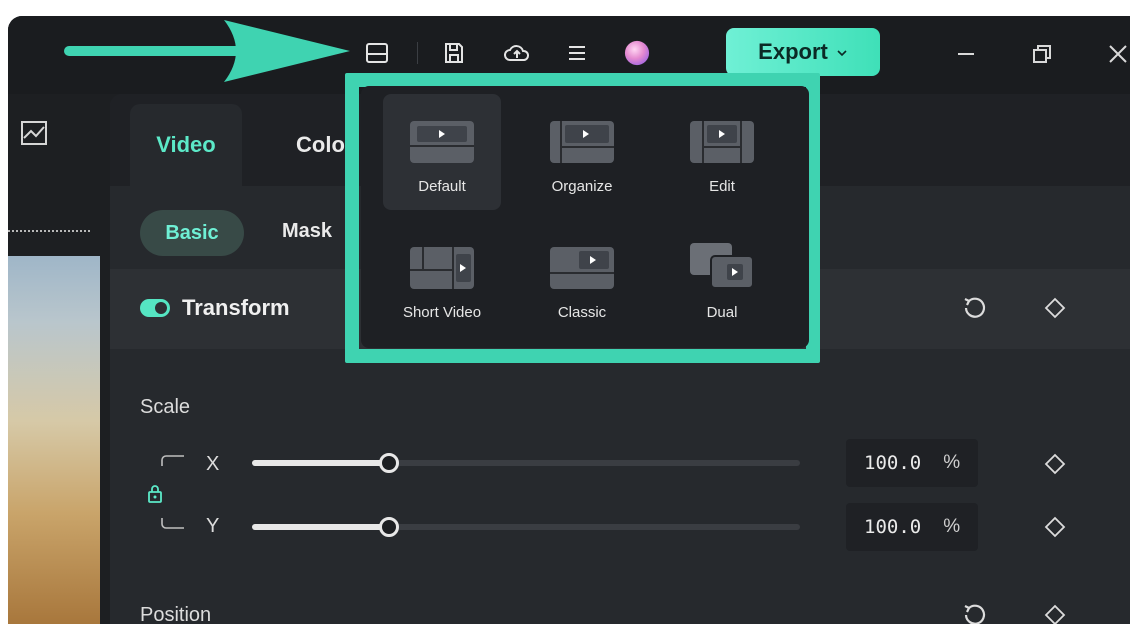 The image size is (1130, 624). I want to click on classic-layout-icon, so click(582, 266).